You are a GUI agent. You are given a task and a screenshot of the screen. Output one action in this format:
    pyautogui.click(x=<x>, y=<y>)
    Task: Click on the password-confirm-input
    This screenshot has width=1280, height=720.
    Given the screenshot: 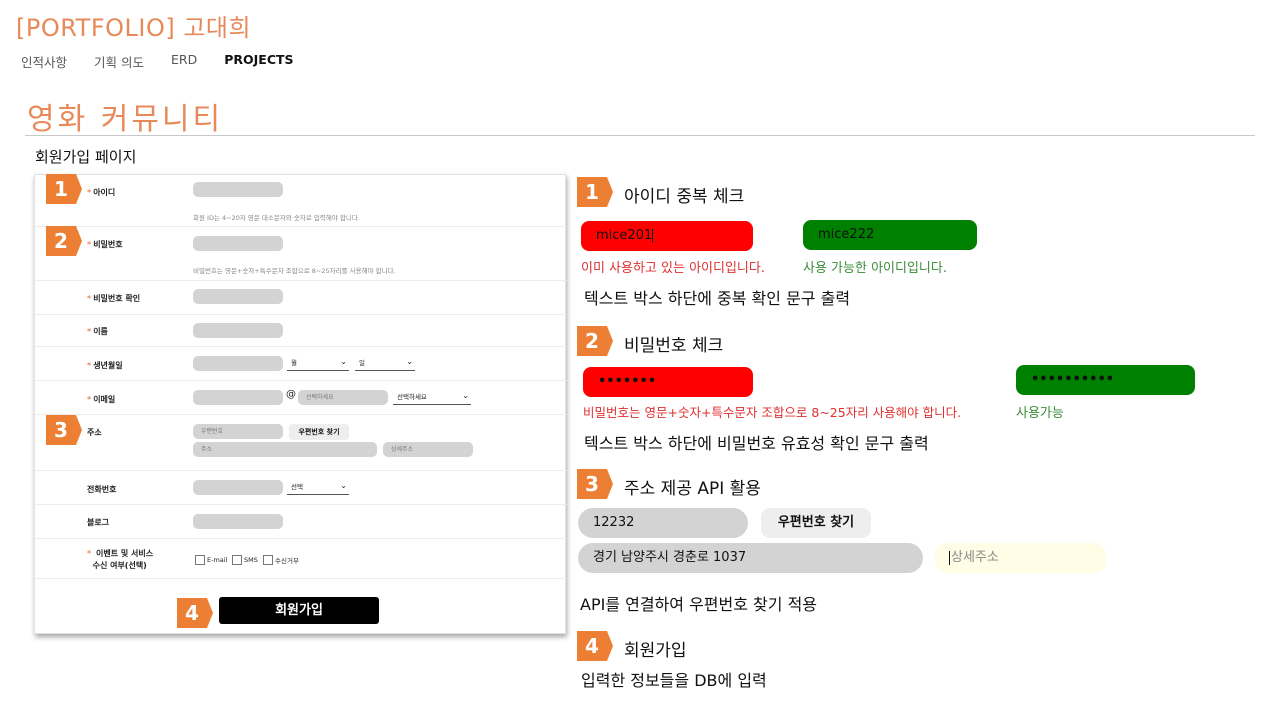 What is the action you would take?
    pyautogui.click(x=238, y=296)
    